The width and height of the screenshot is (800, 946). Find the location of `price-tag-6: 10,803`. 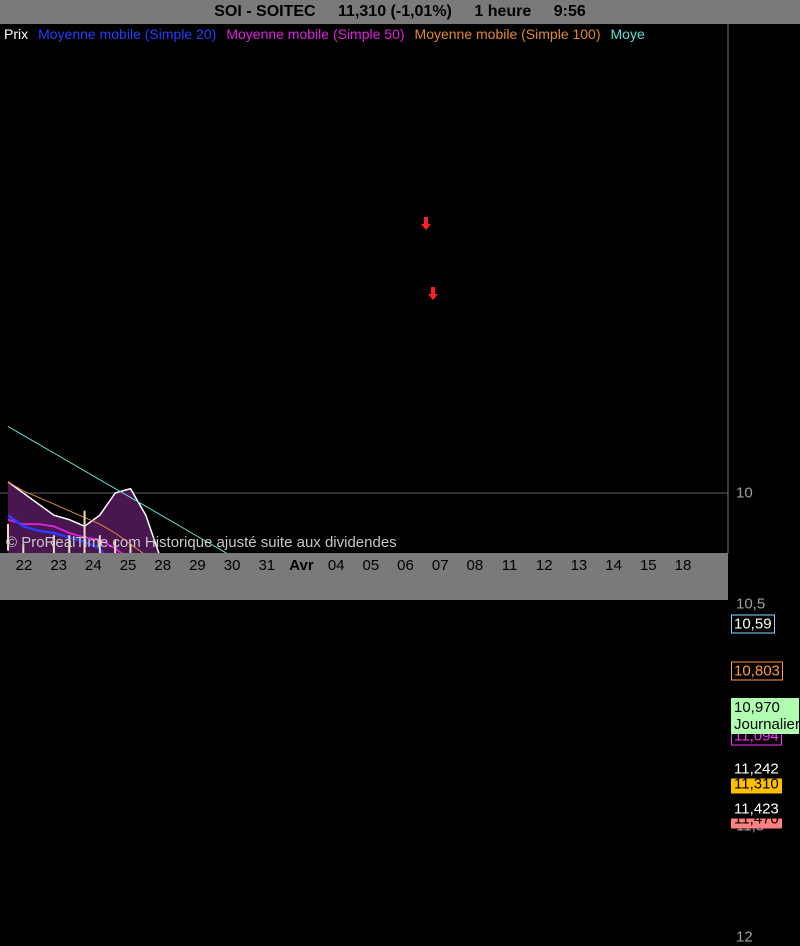

price-tag-6: 10,803 is located at coordinates (757, 671).